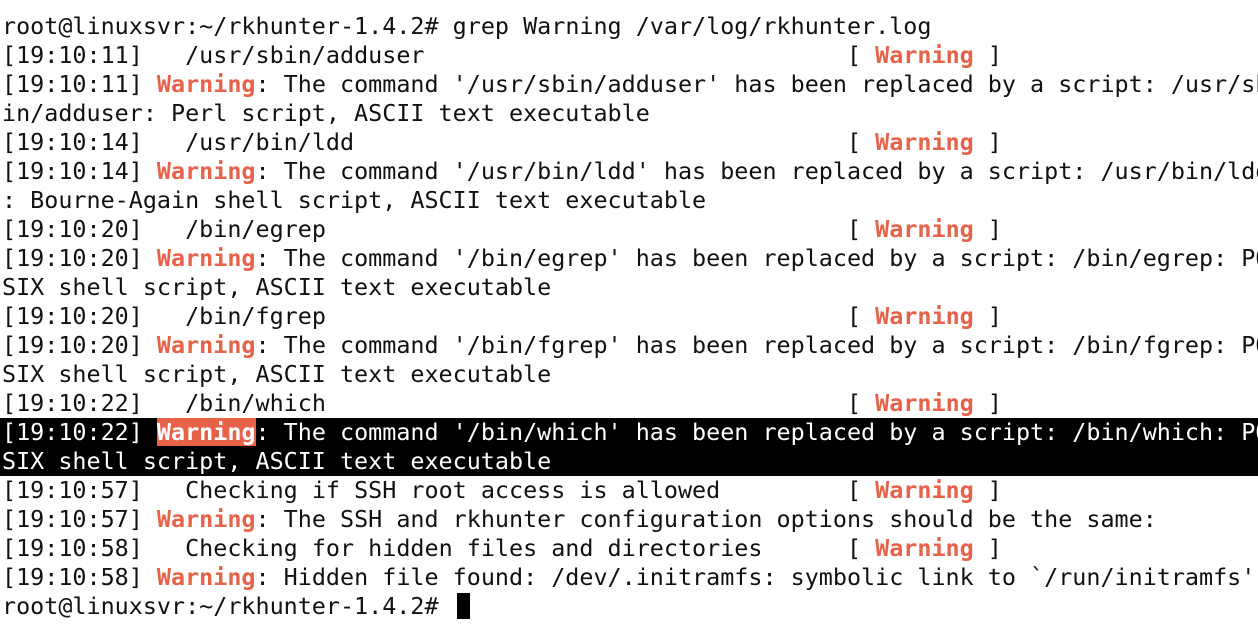  Describe the element at coordinates (692, 26) in the screenshot. I see `command-text: grep Warning /var/log/rkhunter.log` at that location.